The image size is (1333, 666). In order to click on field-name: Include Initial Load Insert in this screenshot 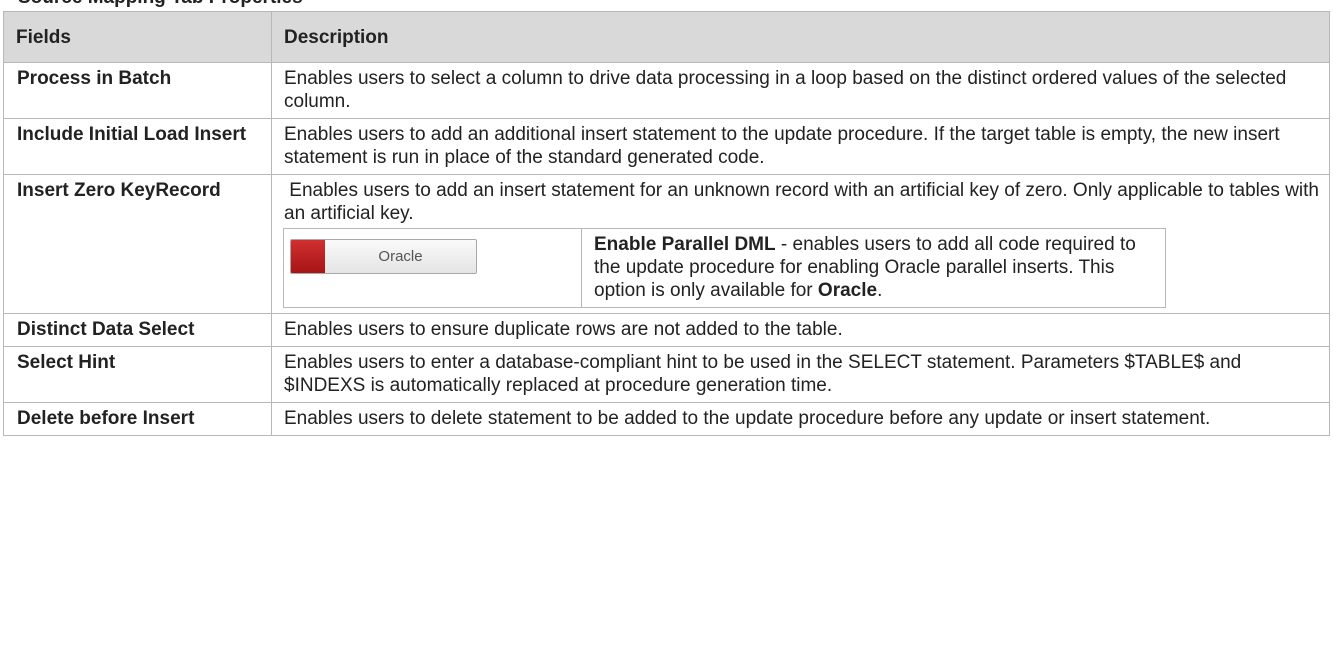, I will do `click(137, 146)`.